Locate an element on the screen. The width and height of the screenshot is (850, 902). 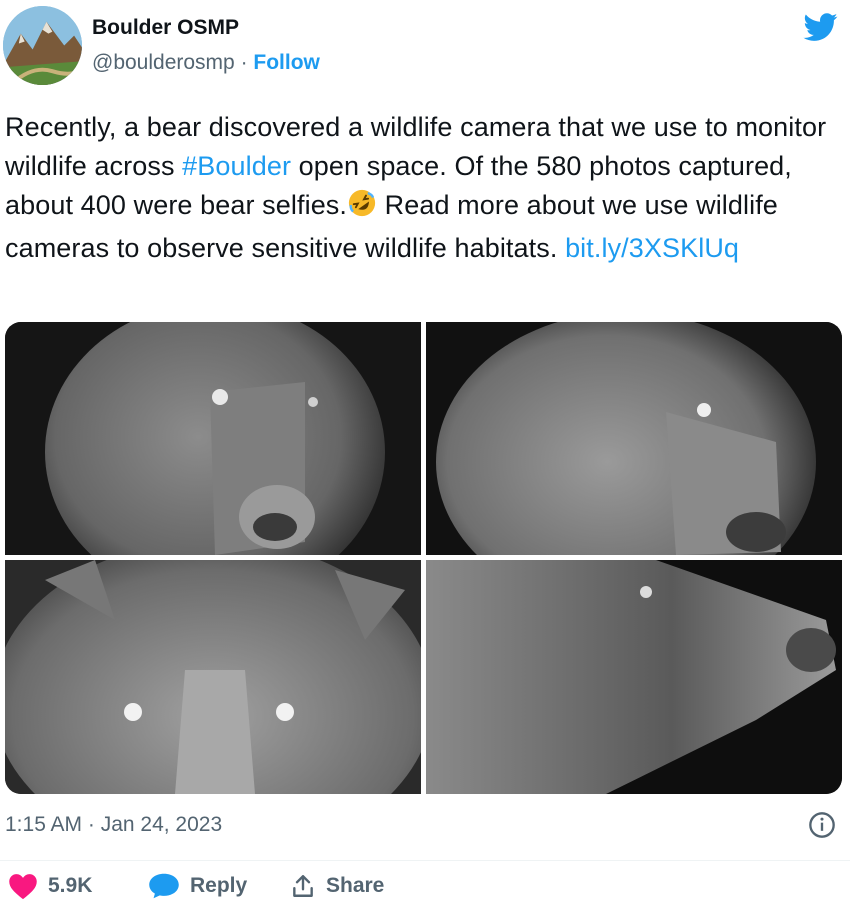
like-button: 5.9K is located at coordinates (50, 886).